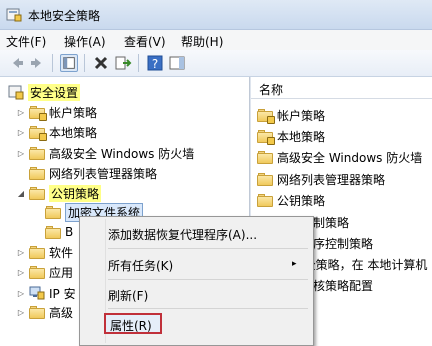 The height and width of the screenshot is (346, 432). What do you see at coordinates (321, 179) in the screenshot?
I see `list-item: 网络列表管理器策略` at bounding box center [321, 179].